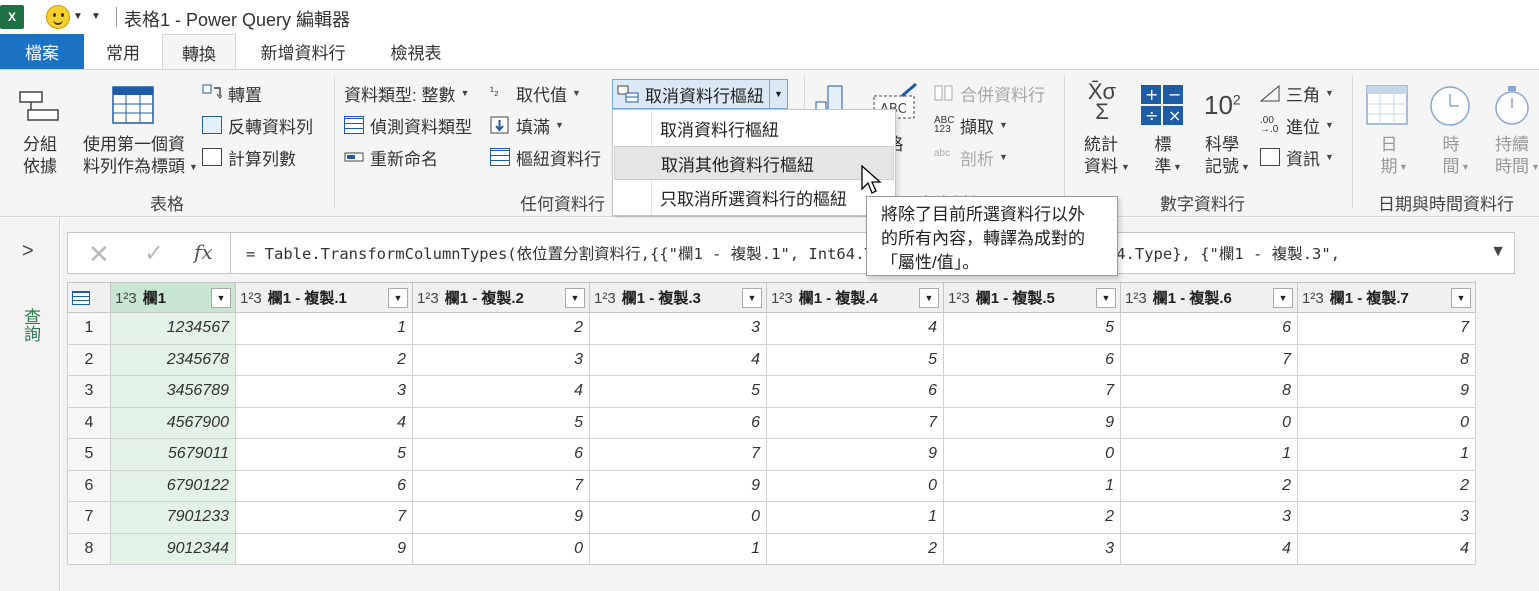 This screenshot has height=591, width=1539. Describe the element at coordinates (58, 17) in the screenshot. I see `smiley-feedback-icon` at that location.